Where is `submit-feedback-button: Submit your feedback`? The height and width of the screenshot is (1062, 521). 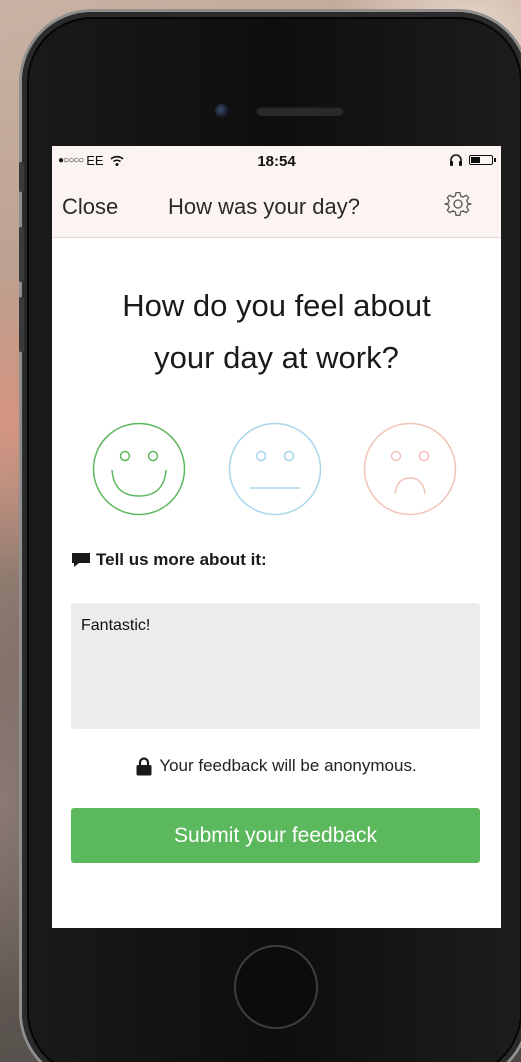
submit-feedback-button: Submit your feedback is located at coordinates (275, 835).